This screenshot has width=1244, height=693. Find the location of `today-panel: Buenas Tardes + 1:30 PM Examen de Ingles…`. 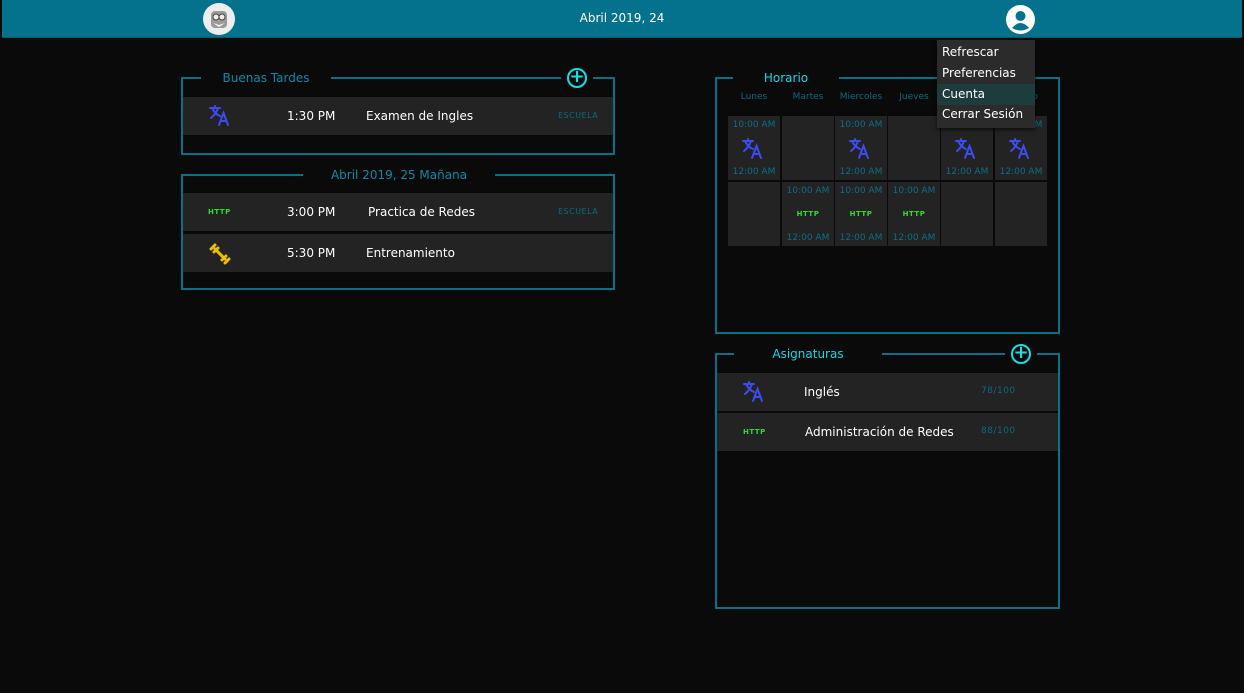

today-panel: Buenas Tardes + 1:30 PM Examen de Ingles… is located at coordinates (398, 111).